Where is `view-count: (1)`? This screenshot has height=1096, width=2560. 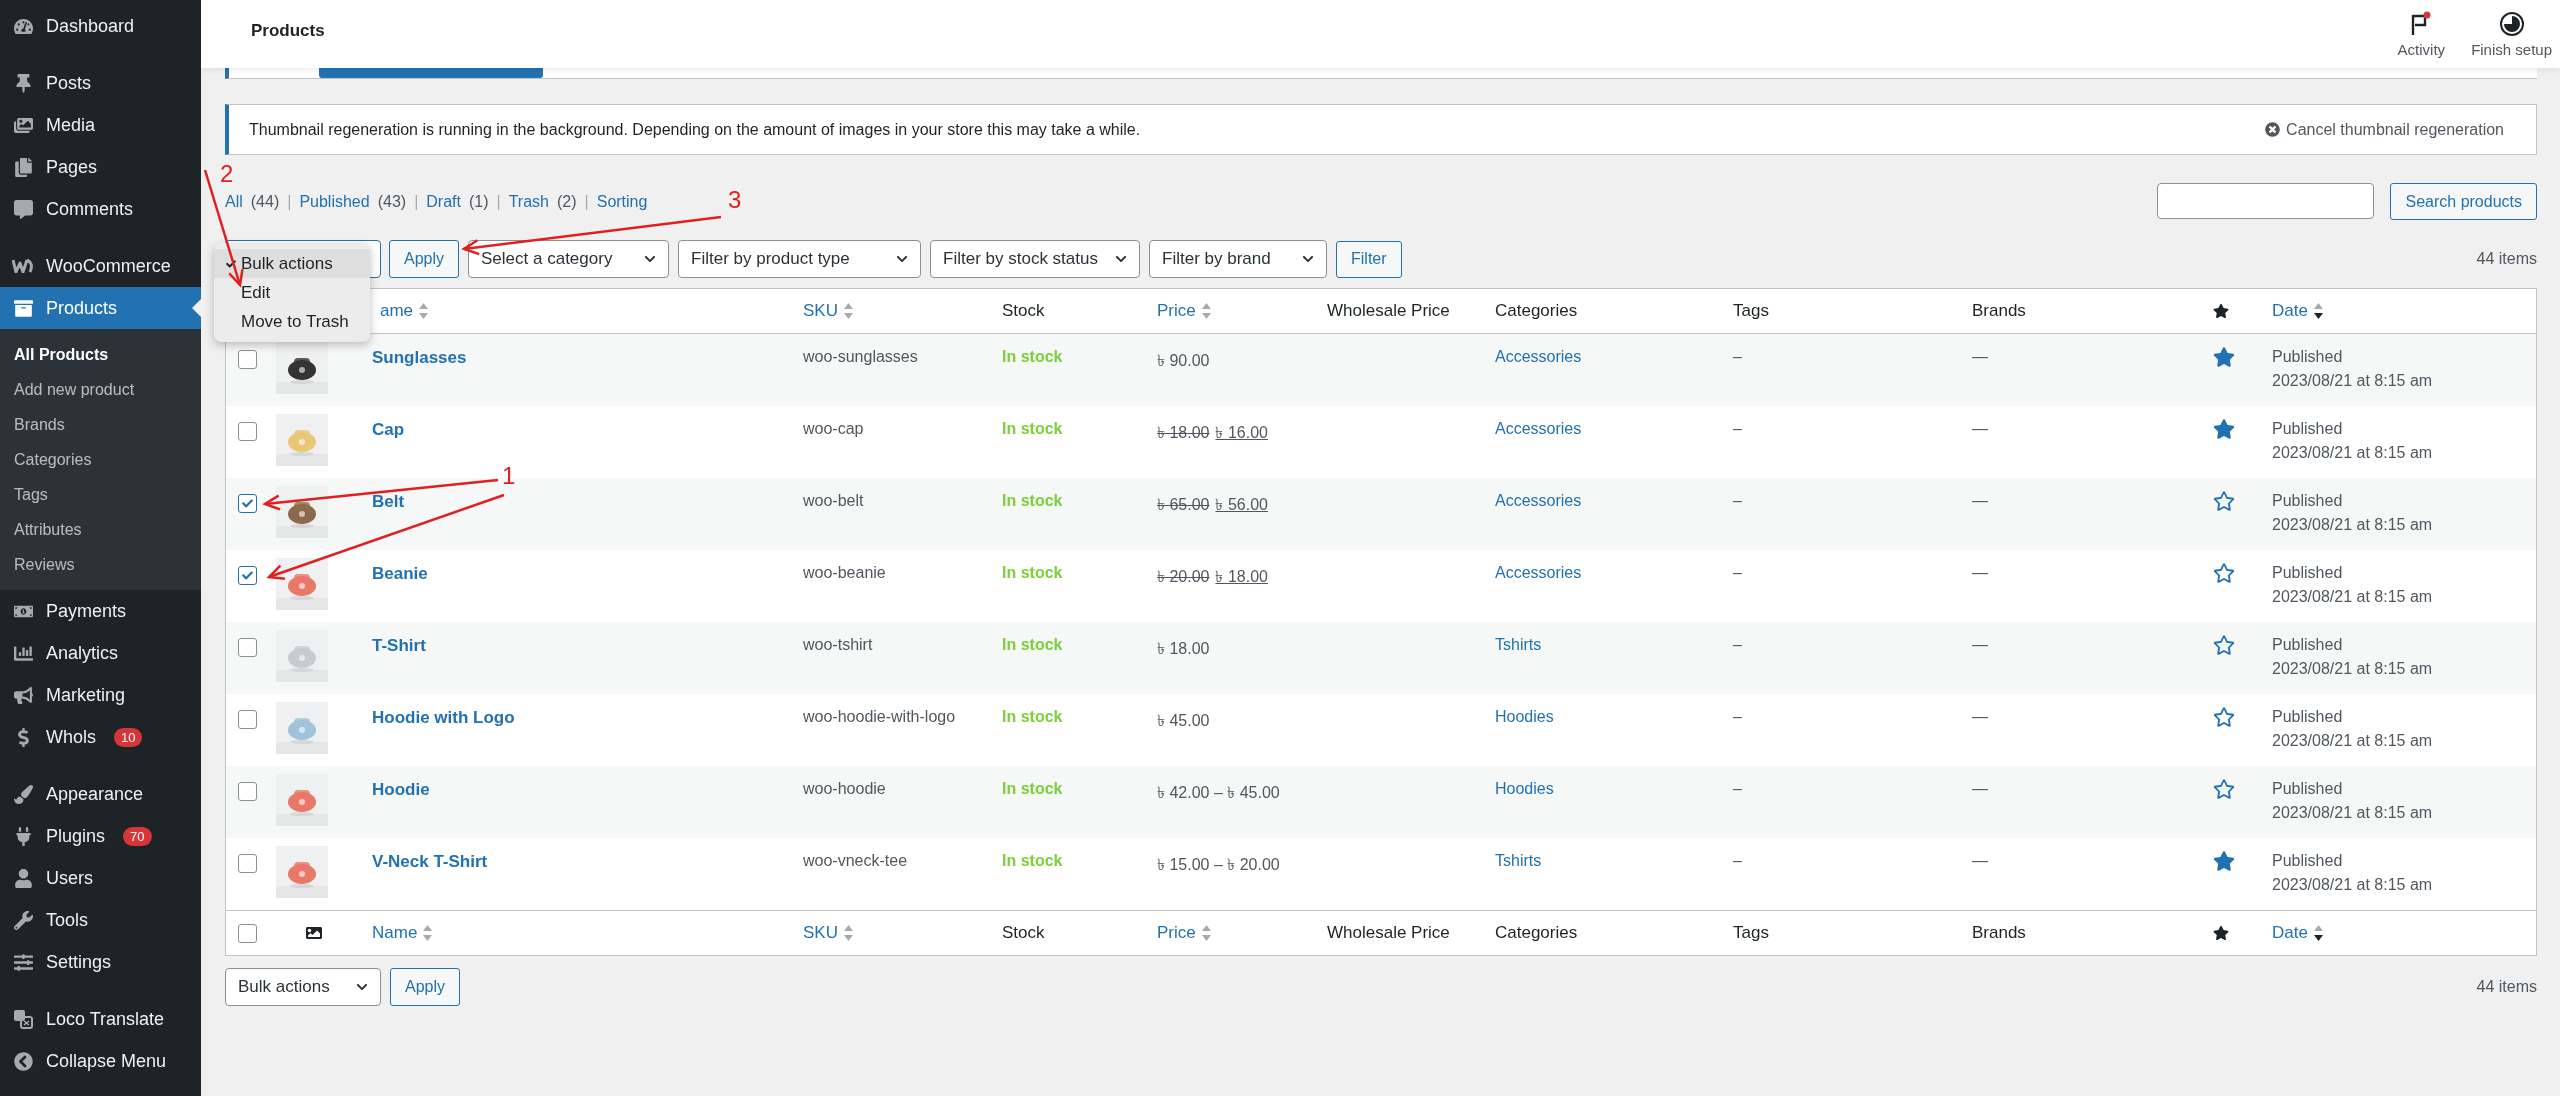 view-count: (1) is located at coordinates (478, 201).